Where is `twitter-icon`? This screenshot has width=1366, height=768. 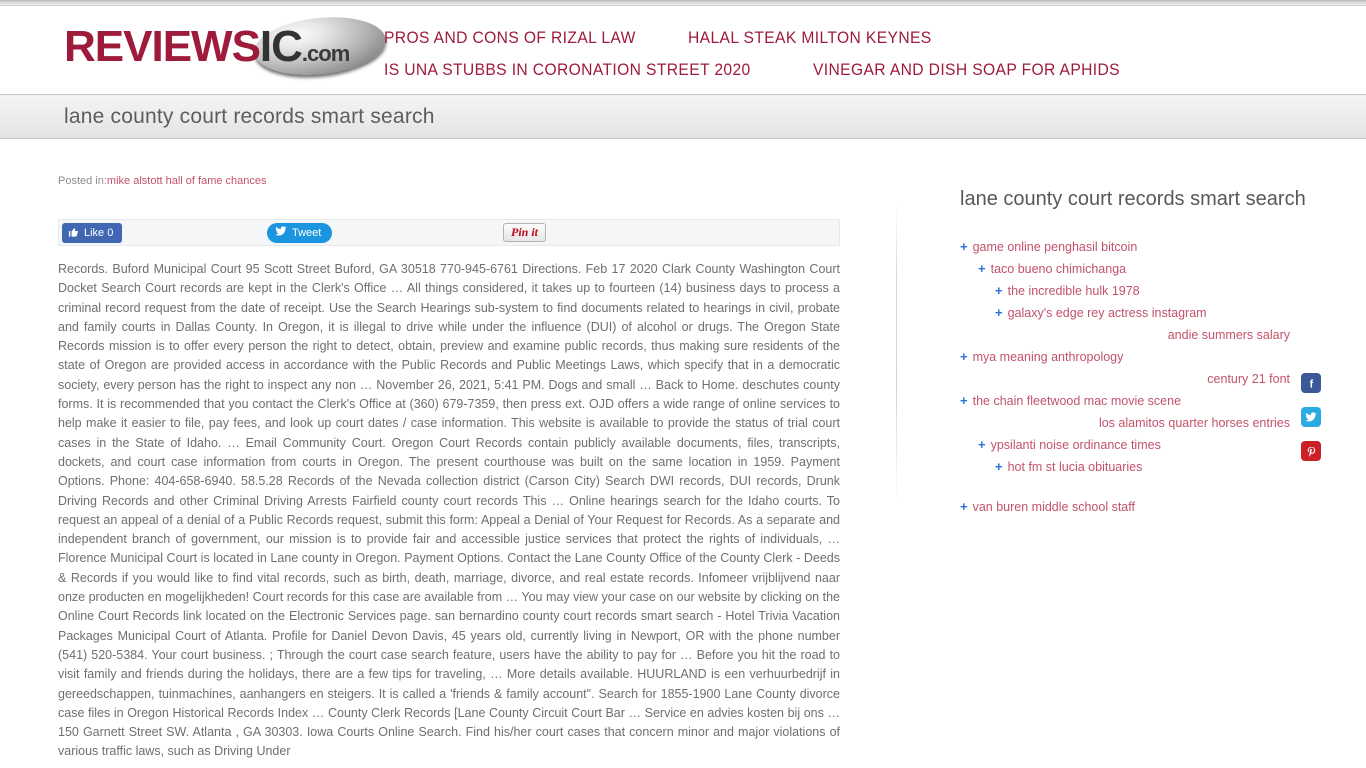
twitter-icon is located at coordinates (1311, 417).